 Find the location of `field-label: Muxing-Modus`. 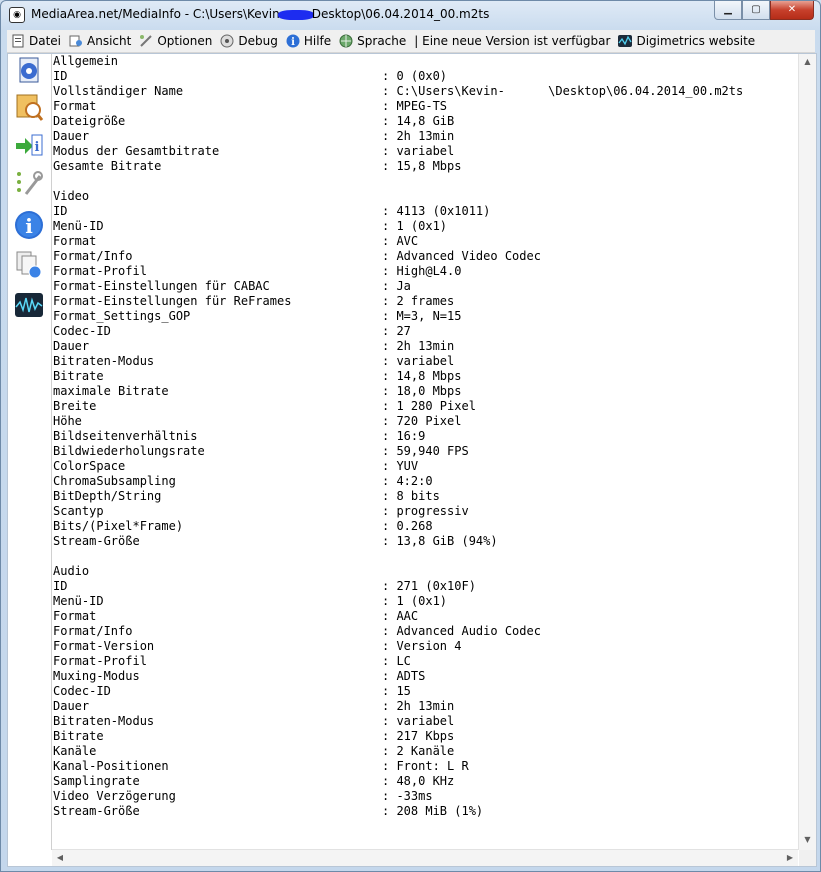

field-label: Muxing-Modus is located at coordinates (96, 676).